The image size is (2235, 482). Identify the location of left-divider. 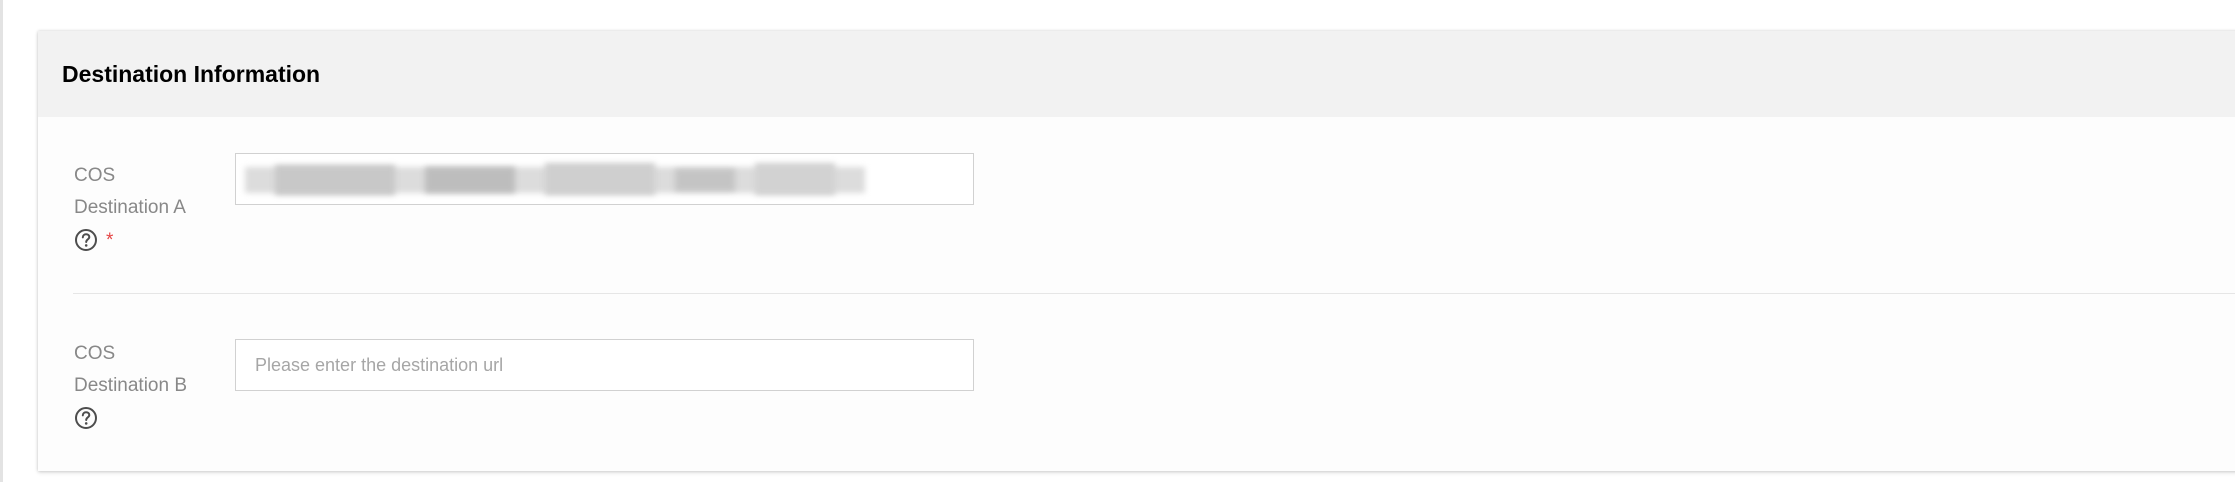
(1, 241).